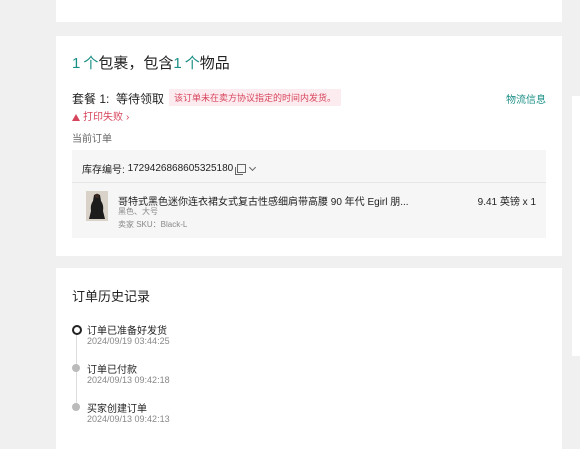 Image resolution: width=580 pixels, height=449 pixels. I want to click on sku-row: 库存编号: 1729426868605325180, so click(169, 168).